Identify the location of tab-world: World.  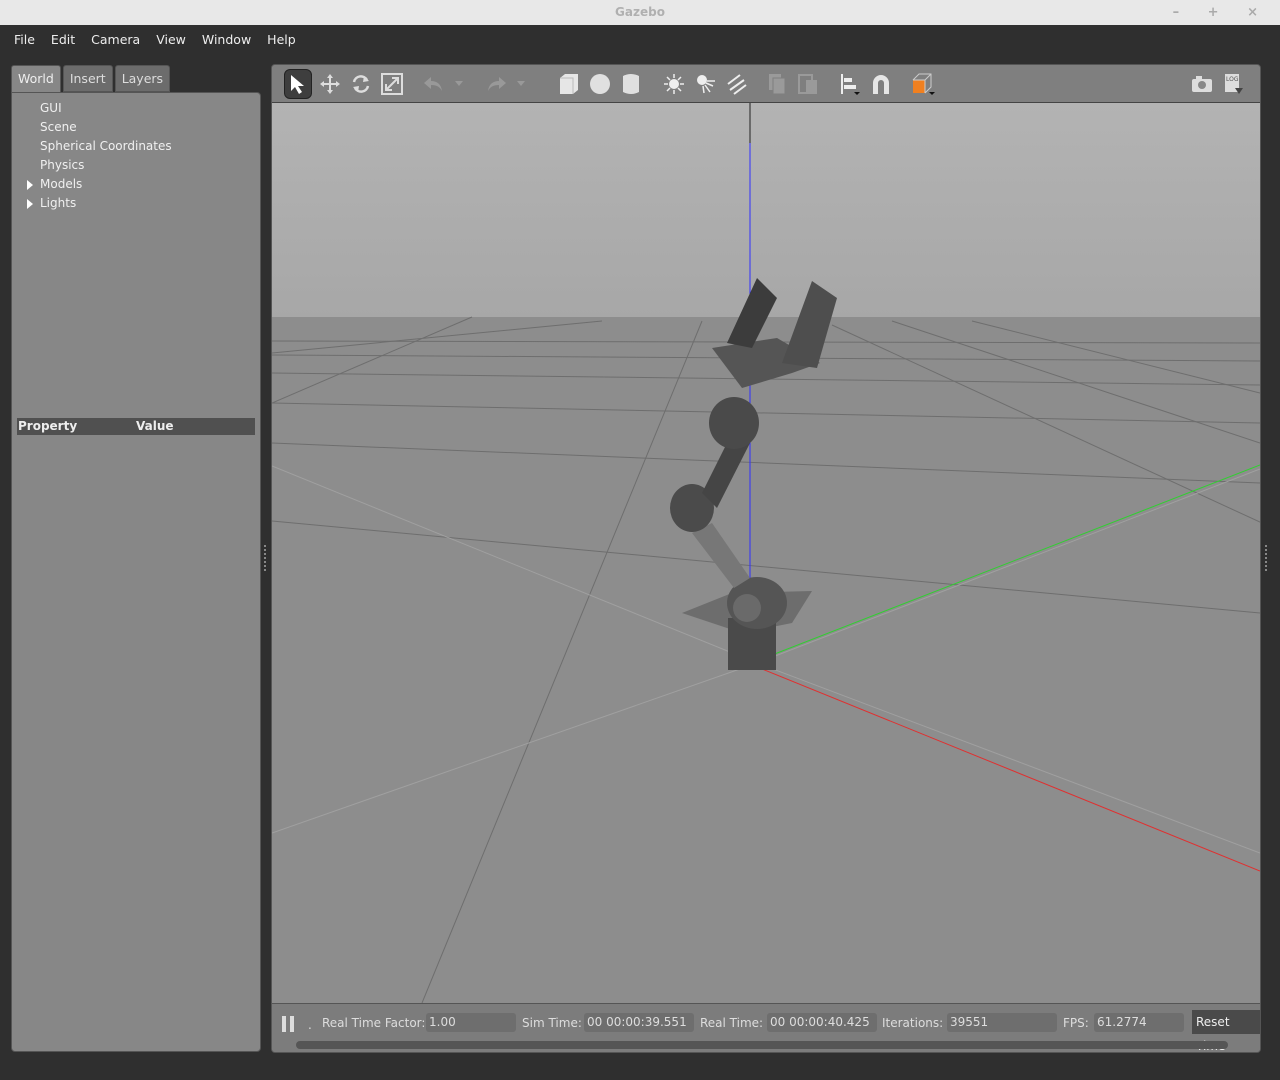
(36, 78).